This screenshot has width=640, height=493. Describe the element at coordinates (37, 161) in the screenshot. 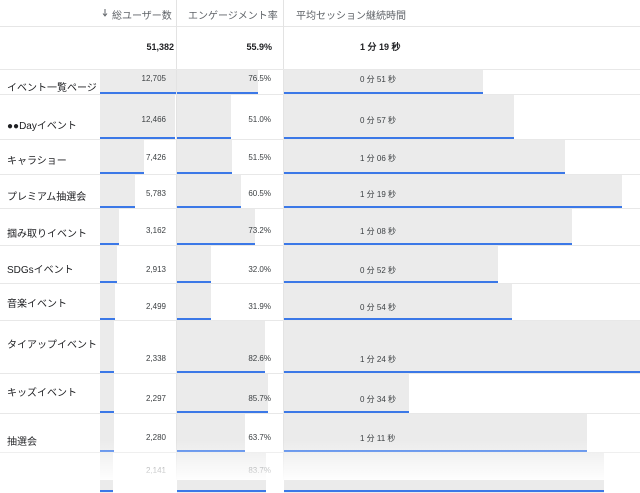

I see `row-label: キャラショー` at that location.